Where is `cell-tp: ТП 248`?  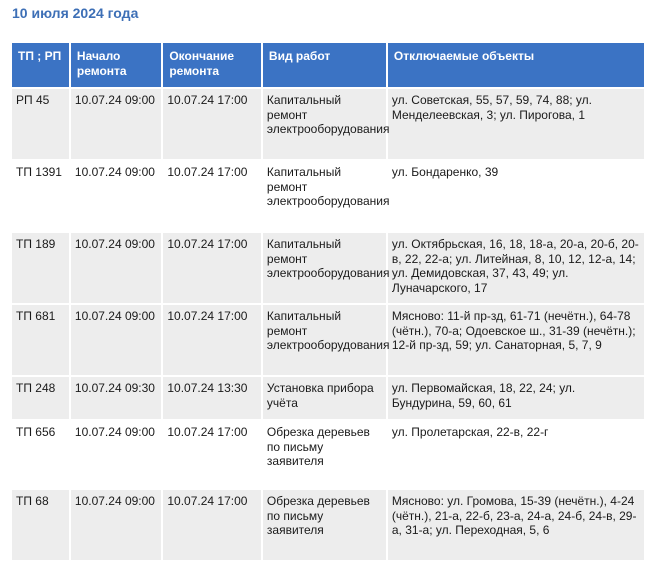 cell-tp: ТП 248 is located at coordinates (40, 398).